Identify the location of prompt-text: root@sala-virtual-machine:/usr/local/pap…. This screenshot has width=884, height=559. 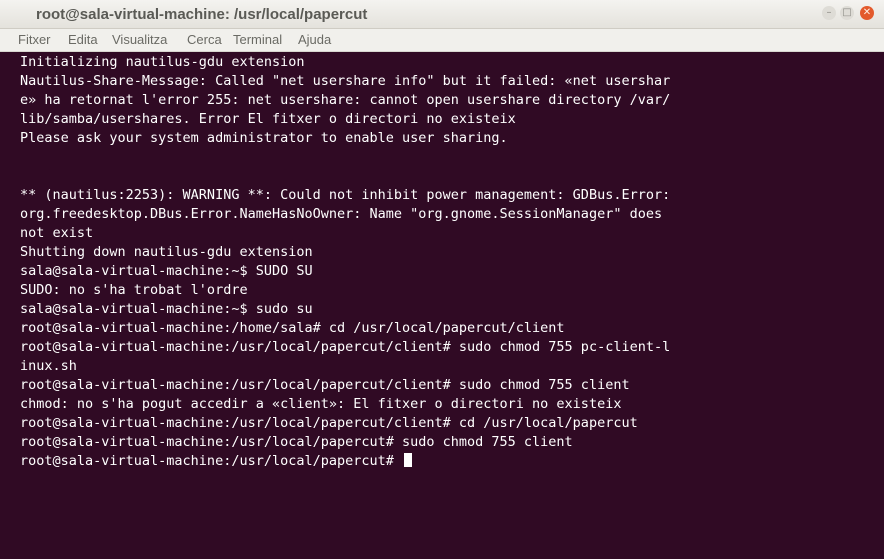
(211, 461).